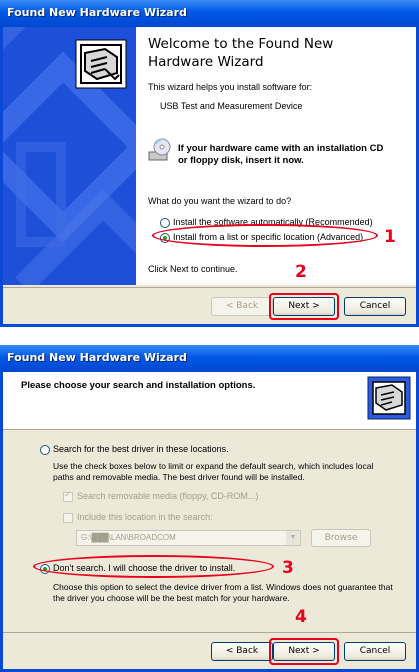  I want to click on continue-instruction: Click Next to continue., so click(193, 269).